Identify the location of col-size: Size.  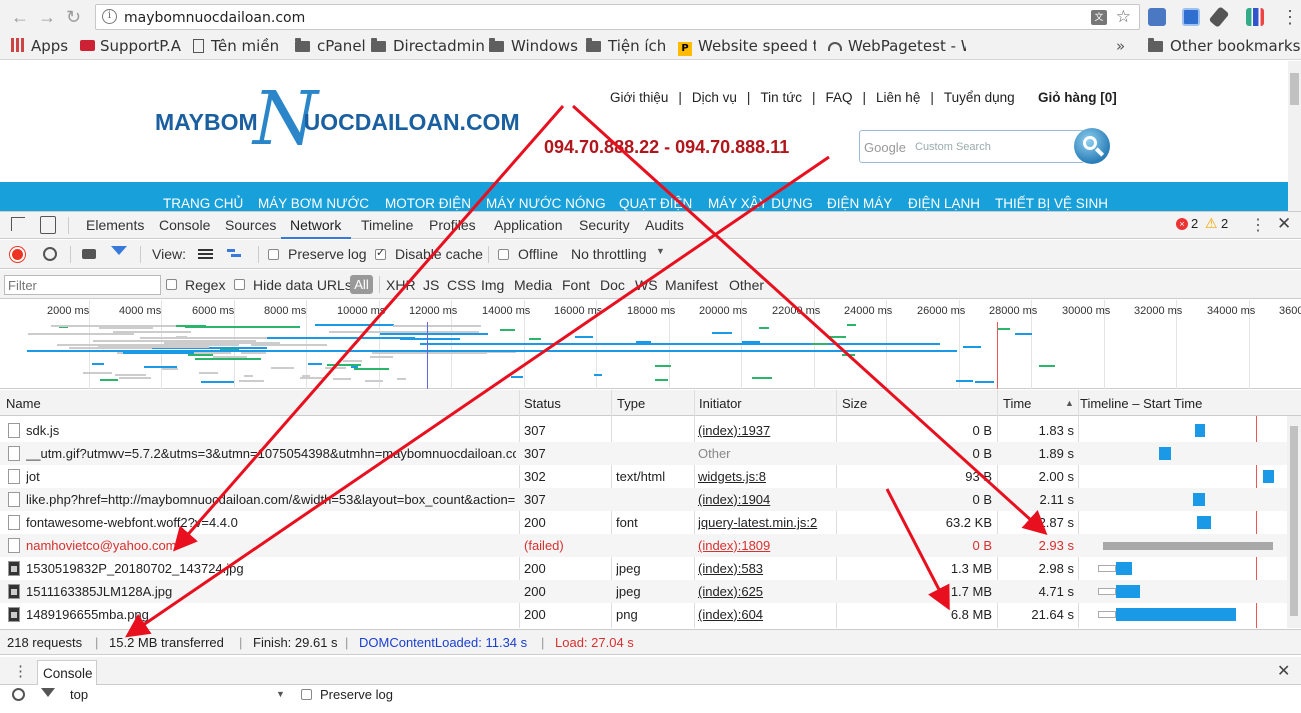
(854, 403).